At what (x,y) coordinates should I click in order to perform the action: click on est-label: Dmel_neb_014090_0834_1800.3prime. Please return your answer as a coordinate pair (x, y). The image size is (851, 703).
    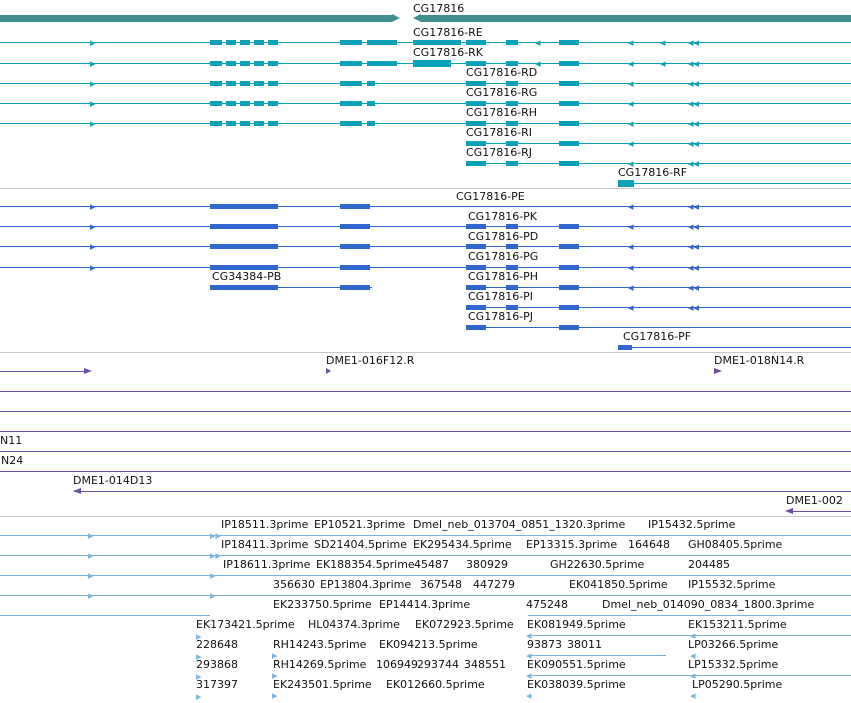
    Looking at the image, I should click on (708, 604).